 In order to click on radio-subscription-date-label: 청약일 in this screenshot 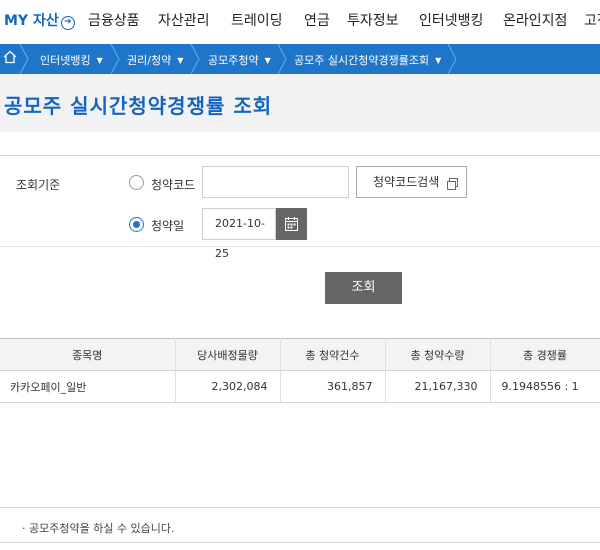, I will do `click(167, 225)`.